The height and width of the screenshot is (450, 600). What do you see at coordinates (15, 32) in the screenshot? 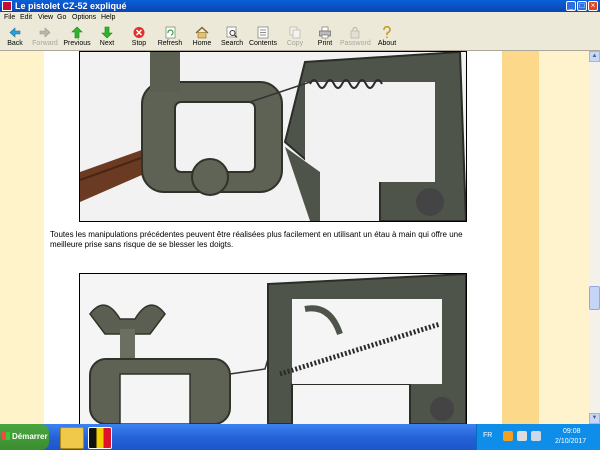
I see `back-arrow-icon` at bounding box center [15, 32].